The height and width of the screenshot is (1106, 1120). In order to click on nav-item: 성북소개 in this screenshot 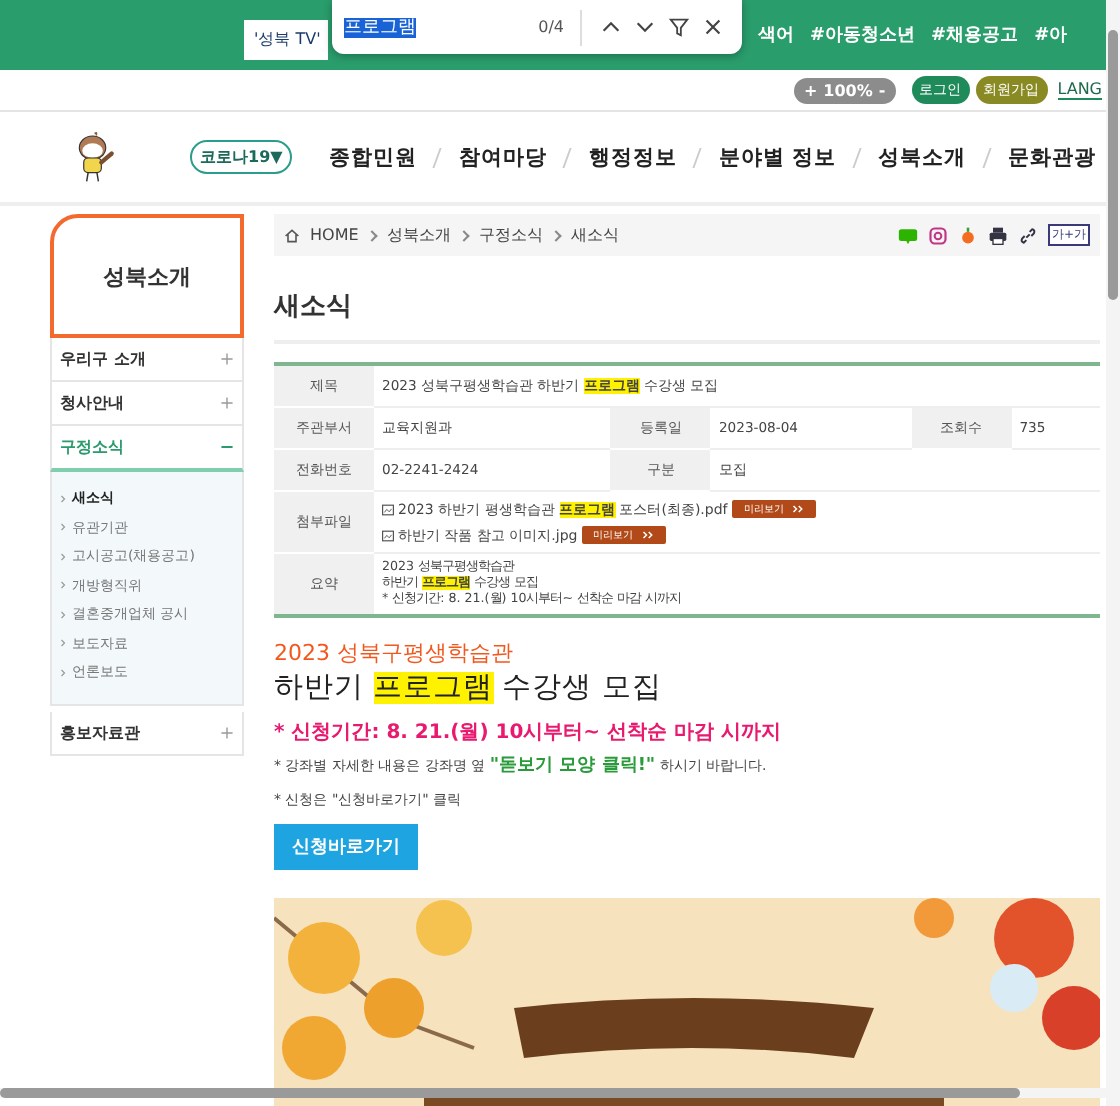, I will do `click(921, 157)`.